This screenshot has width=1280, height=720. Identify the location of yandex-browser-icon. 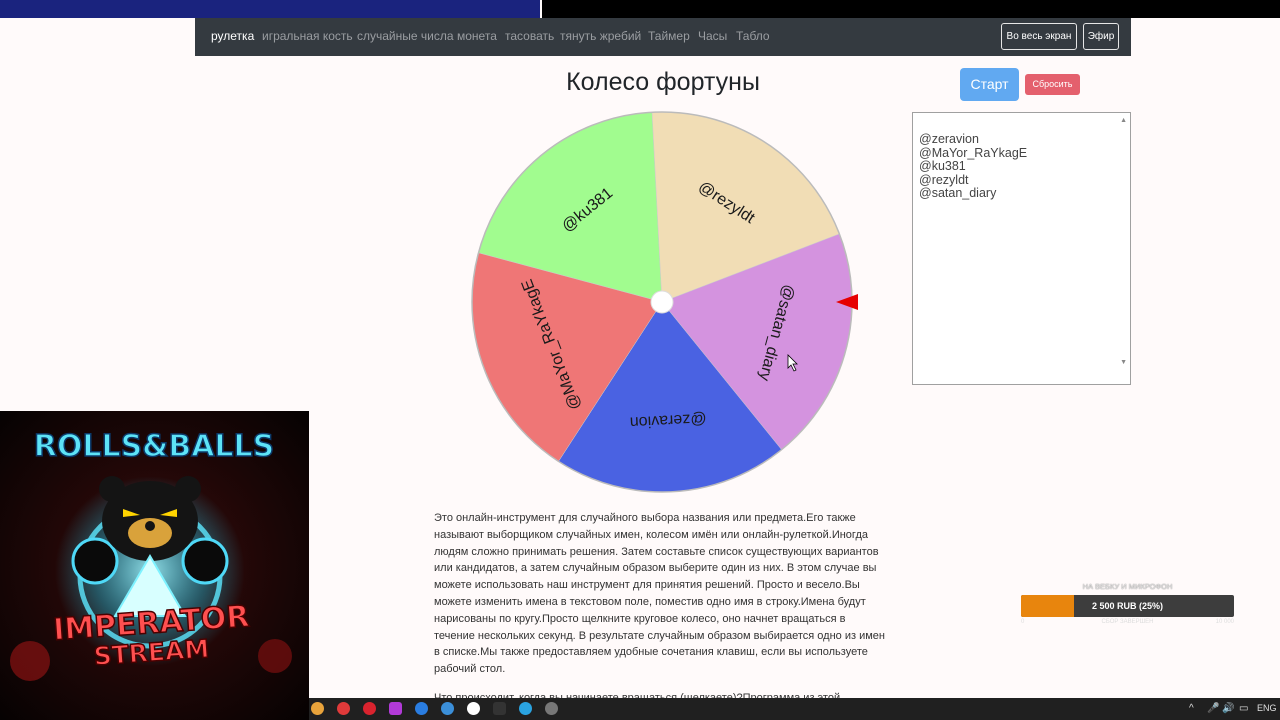
(343, 708).